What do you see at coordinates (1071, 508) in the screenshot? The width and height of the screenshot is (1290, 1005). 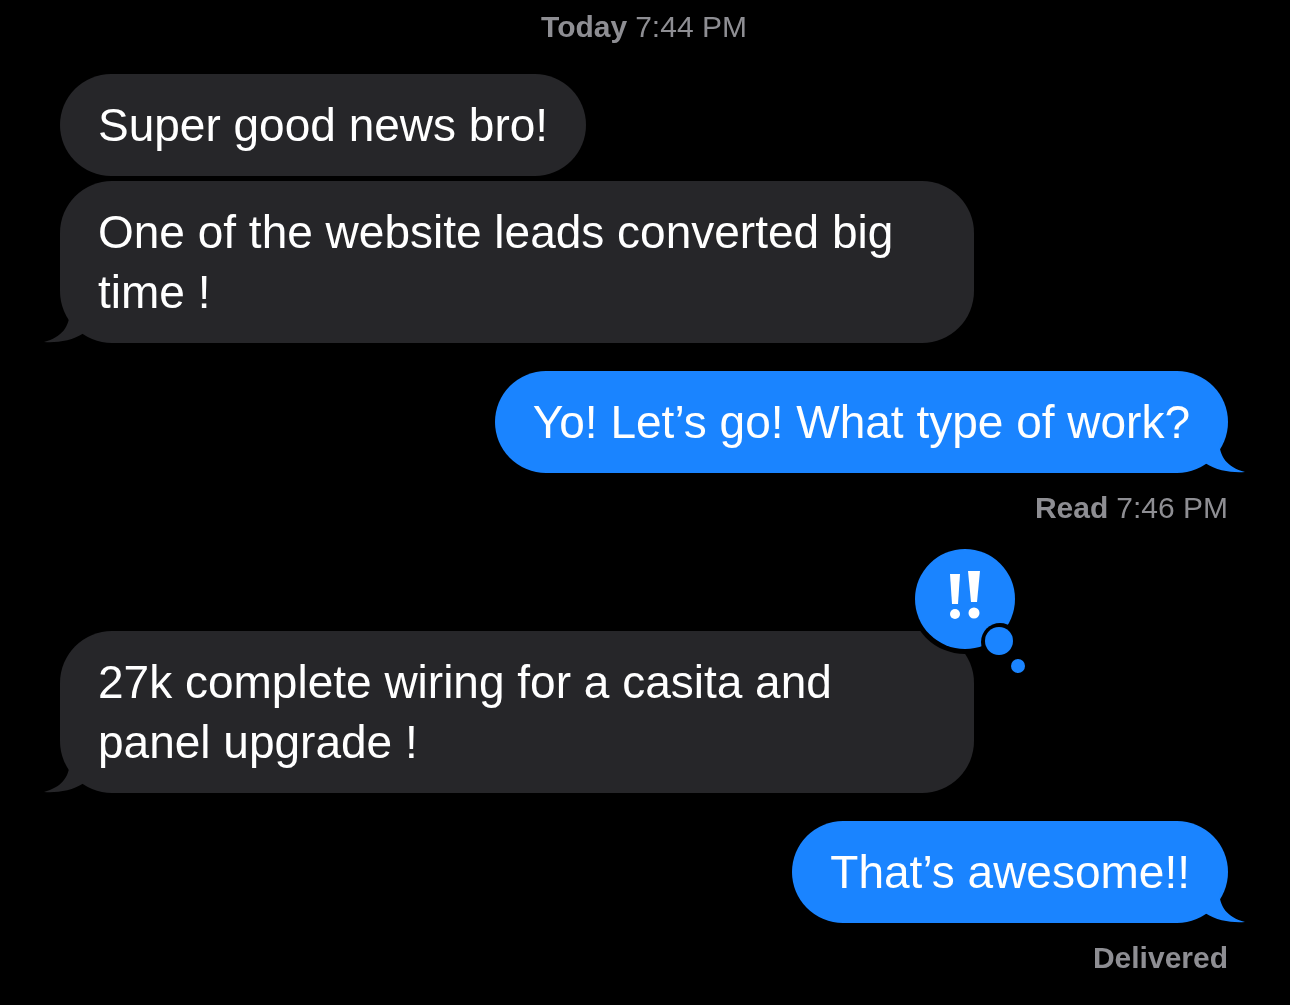 I see `receipt-label: Read` at bounding box center [1071, 508].